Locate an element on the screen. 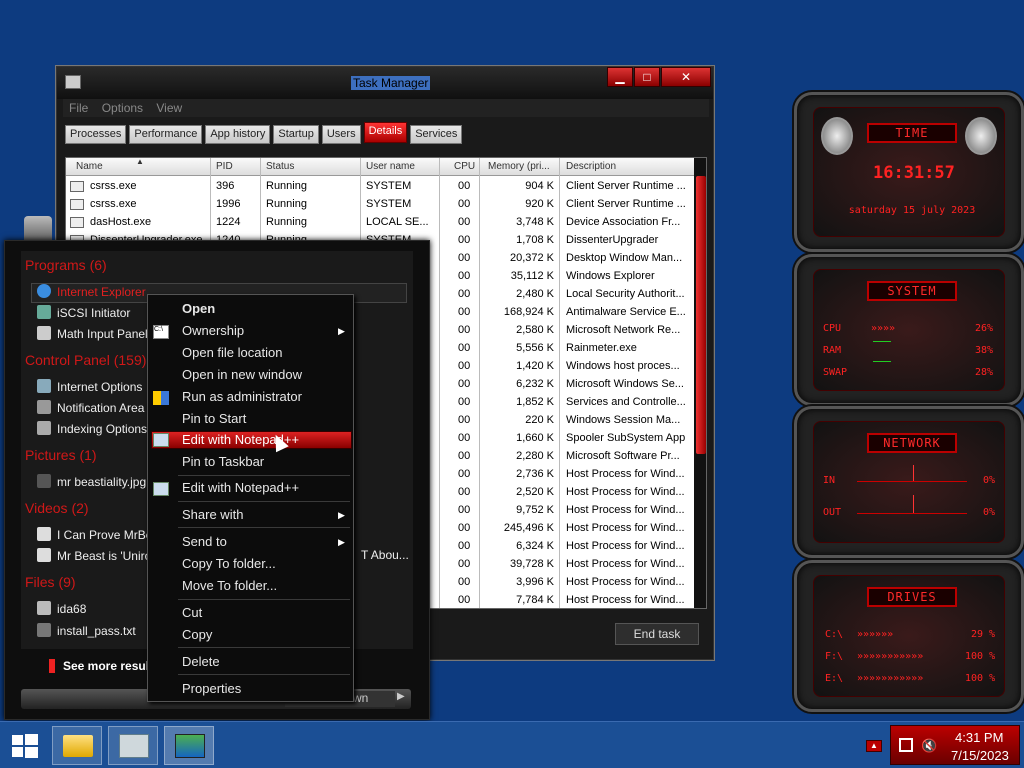 This screenshot has width=1024, height=768. ram-label: RAM is located at coordinates (832, 350).